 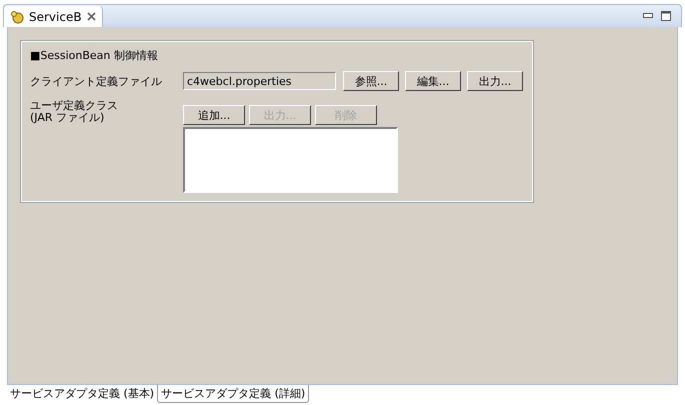 I want to click on minimize-icon, so click(x=648, y=16).